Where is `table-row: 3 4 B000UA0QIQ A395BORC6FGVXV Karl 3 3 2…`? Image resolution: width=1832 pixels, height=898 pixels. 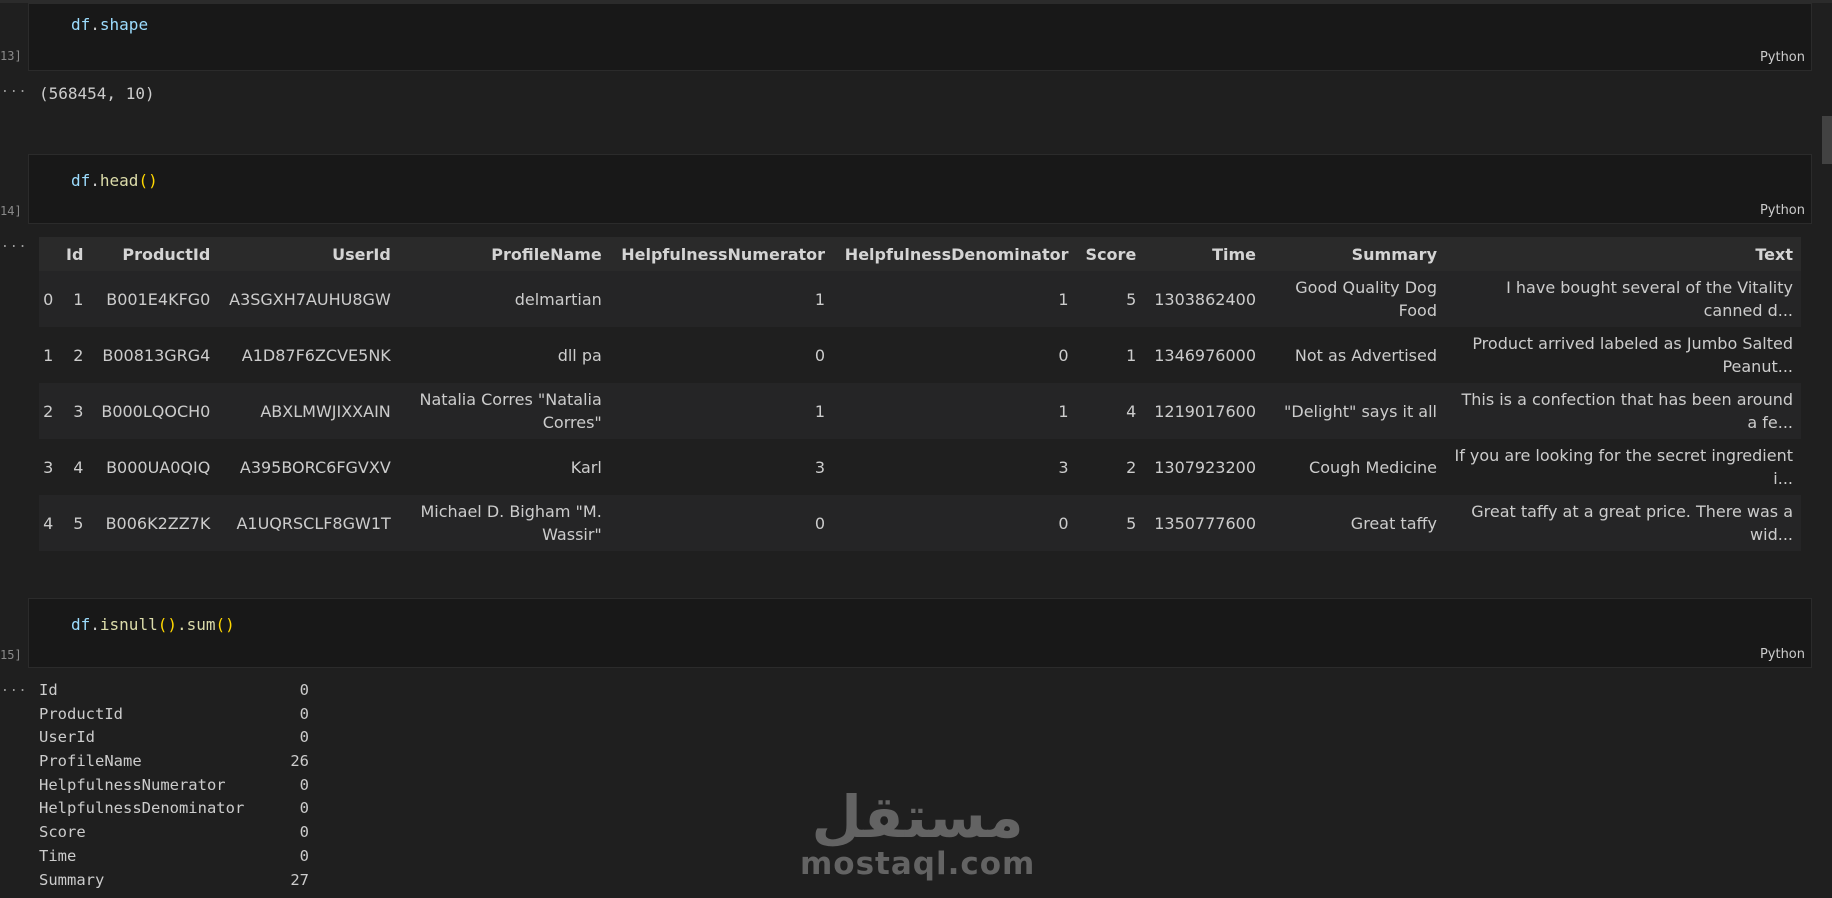
table-row: 3 4 B000UA0QIQ A395BORC6FGVXV Karl 3 3 2… is located at coordinates (920, 467).